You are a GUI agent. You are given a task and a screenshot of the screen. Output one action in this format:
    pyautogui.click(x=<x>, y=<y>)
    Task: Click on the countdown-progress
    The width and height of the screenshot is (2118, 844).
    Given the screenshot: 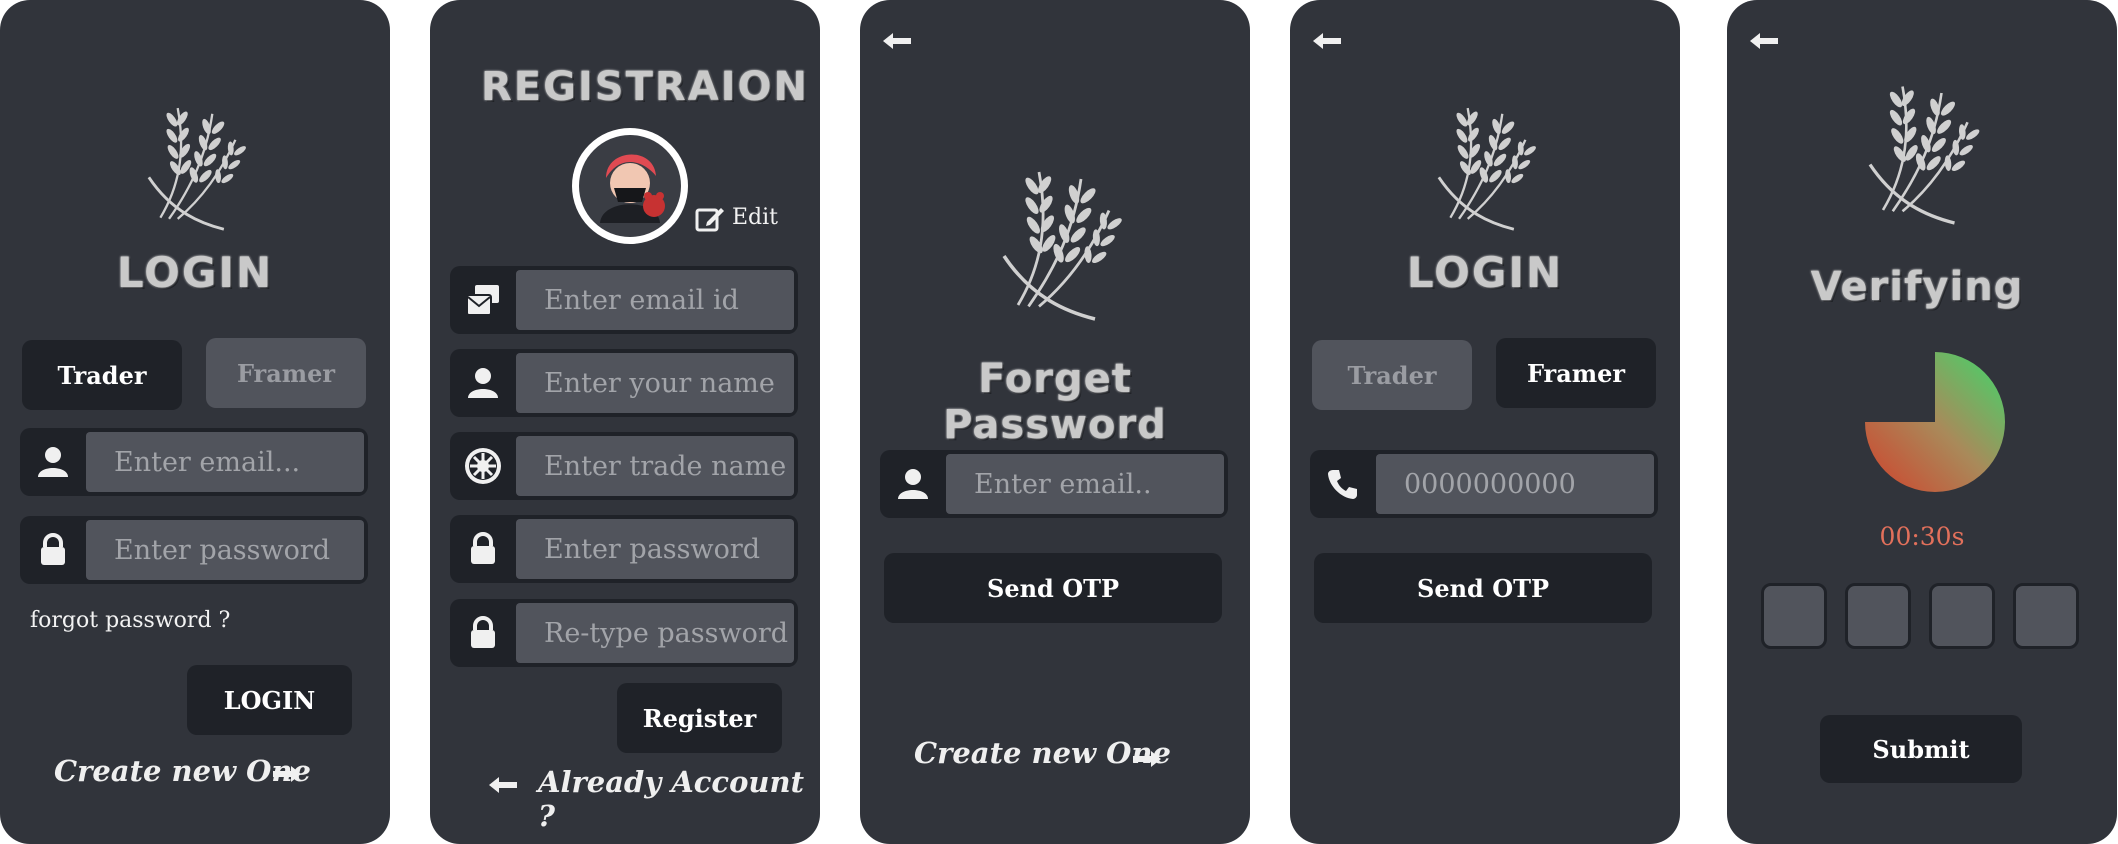 What is the action you would take?
    pyautogui.click(x=1935, y=422)
    